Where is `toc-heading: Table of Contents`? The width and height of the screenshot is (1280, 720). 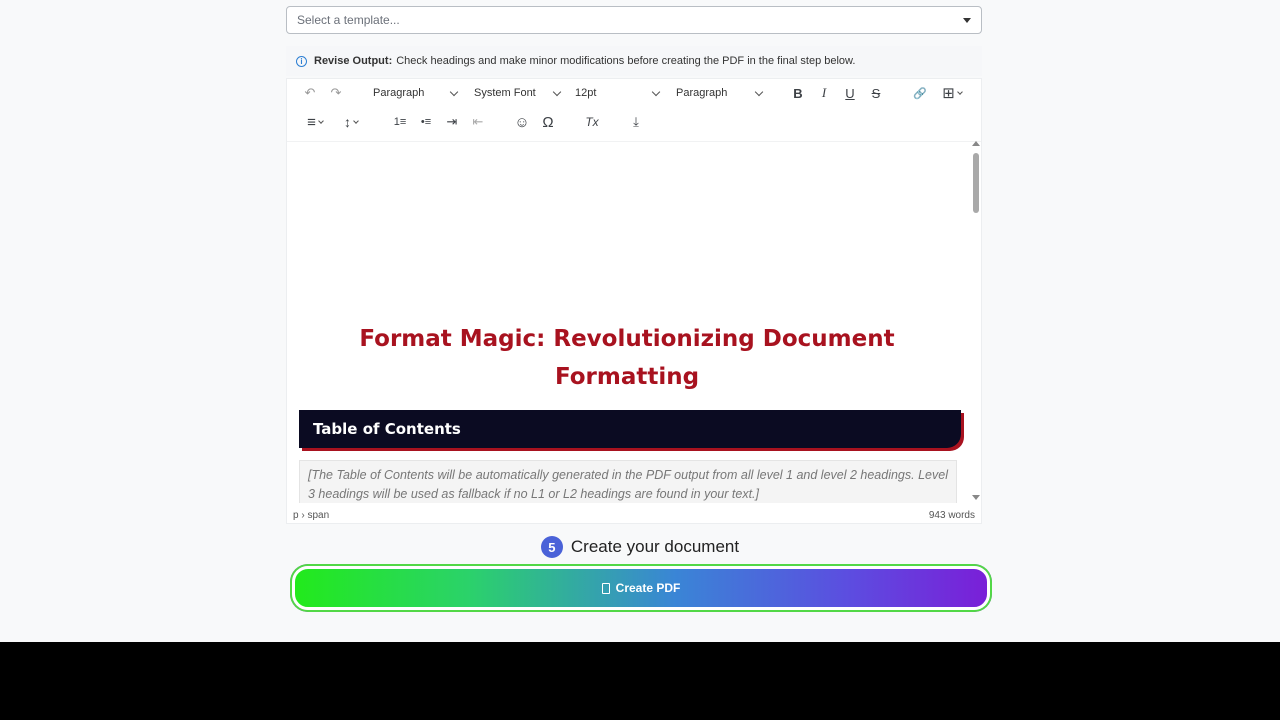
toc-heading: Table of Contents is located at coordinates (630, 429).